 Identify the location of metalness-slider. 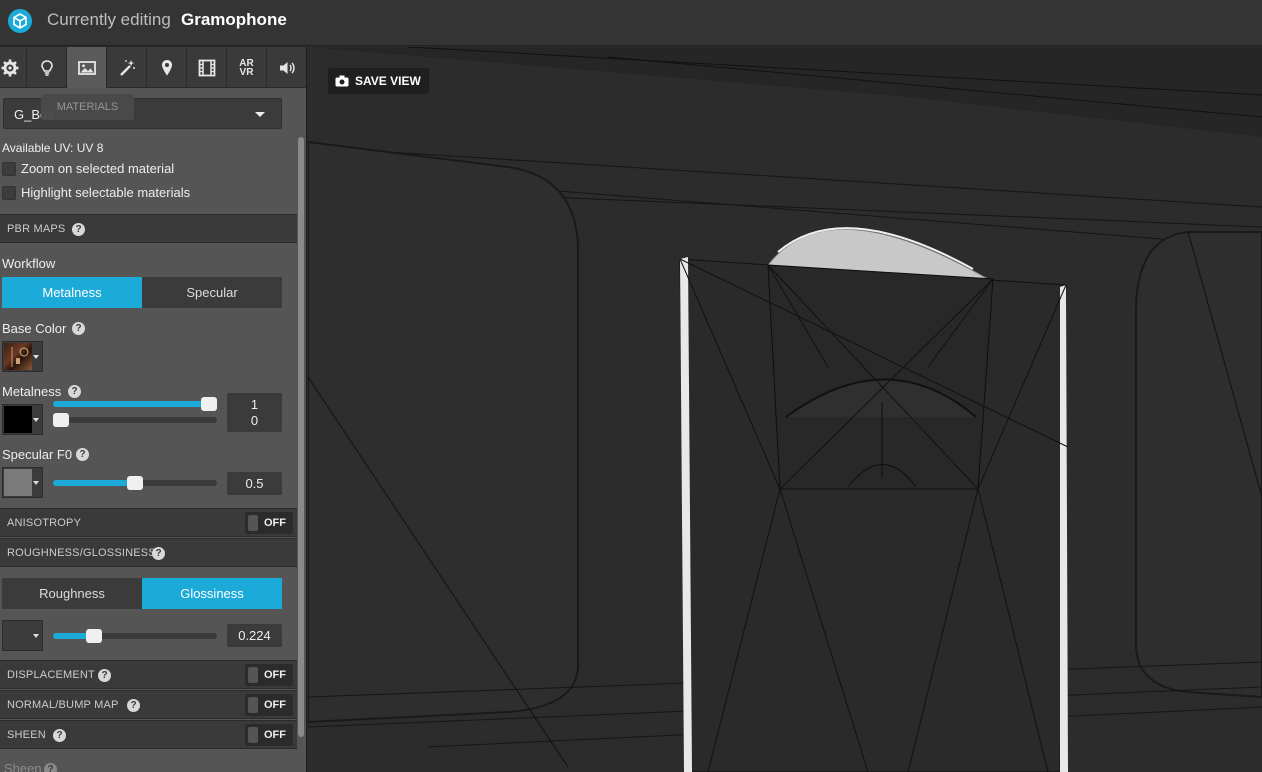
(135, 420).